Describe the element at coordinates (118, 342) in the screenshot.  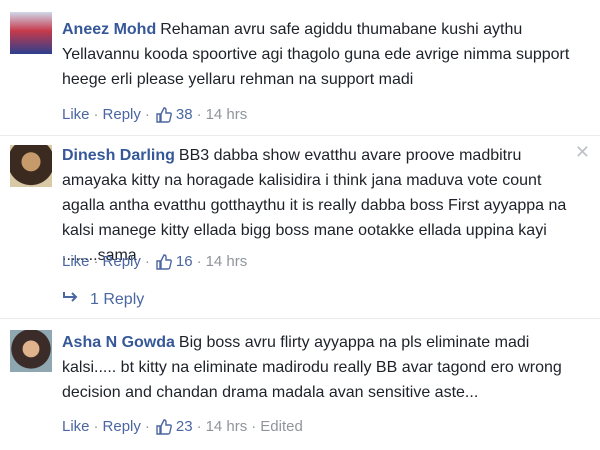
I see `comment-author: Asha N Gowda` at that location.